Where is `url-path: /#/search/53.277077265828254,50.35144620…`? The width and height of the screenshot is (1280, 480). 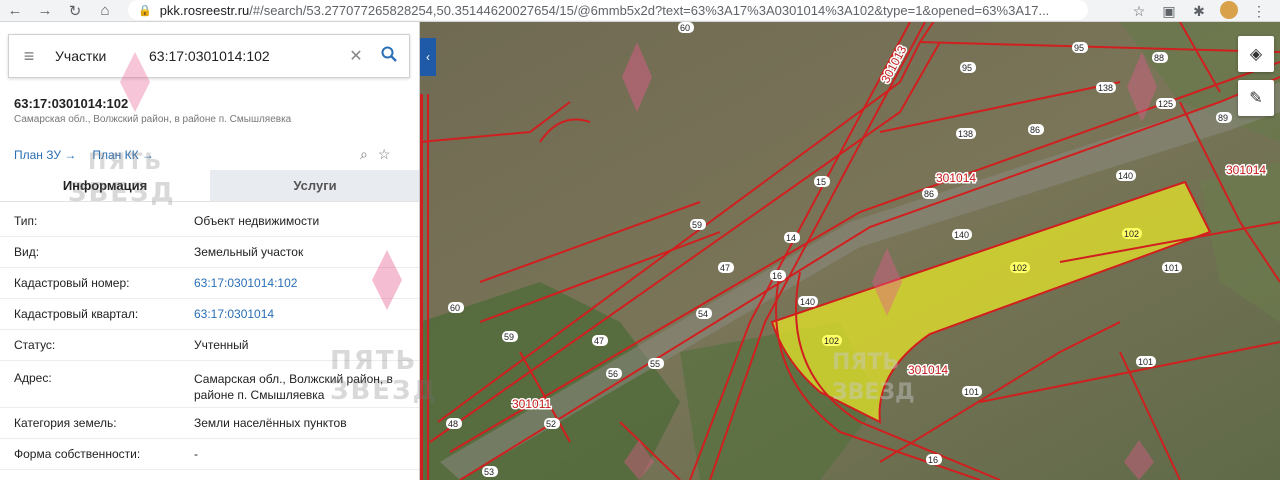
url-path: /#/search/53.277077265828254,50.35144620… is located at coordinates (649, 10).